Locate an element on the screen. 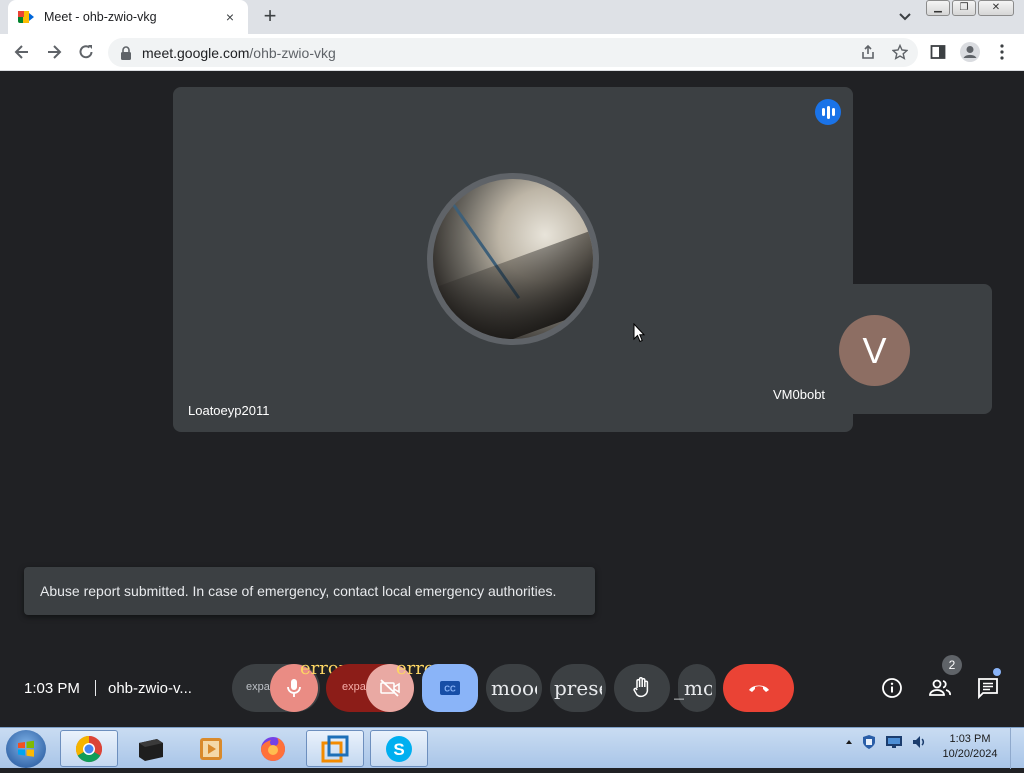 Image resolution: width=1024 pixels, height=773 pixels. address-bar: meet.google.com/ohb-zwio-vkg is located at coordinates (513, 52).